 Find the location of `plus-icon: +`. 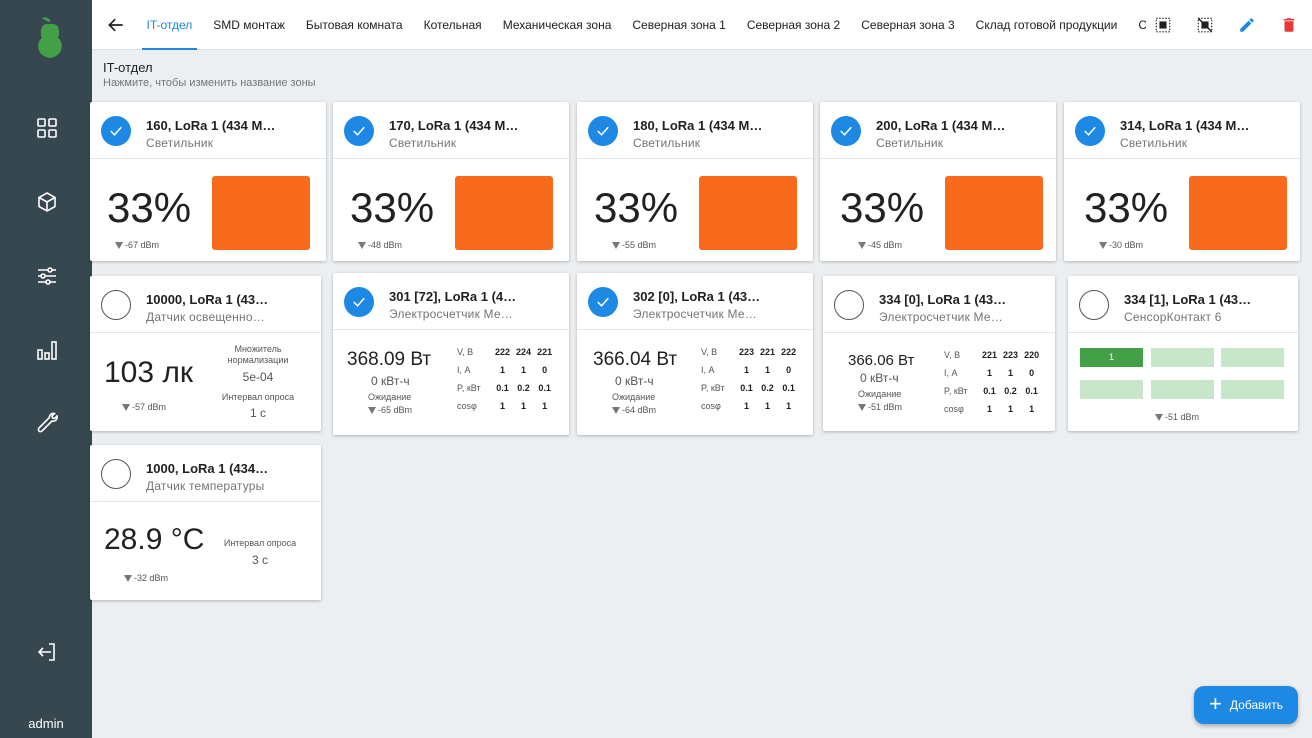

plus-icon: + is located at coordinates (1215, 703).